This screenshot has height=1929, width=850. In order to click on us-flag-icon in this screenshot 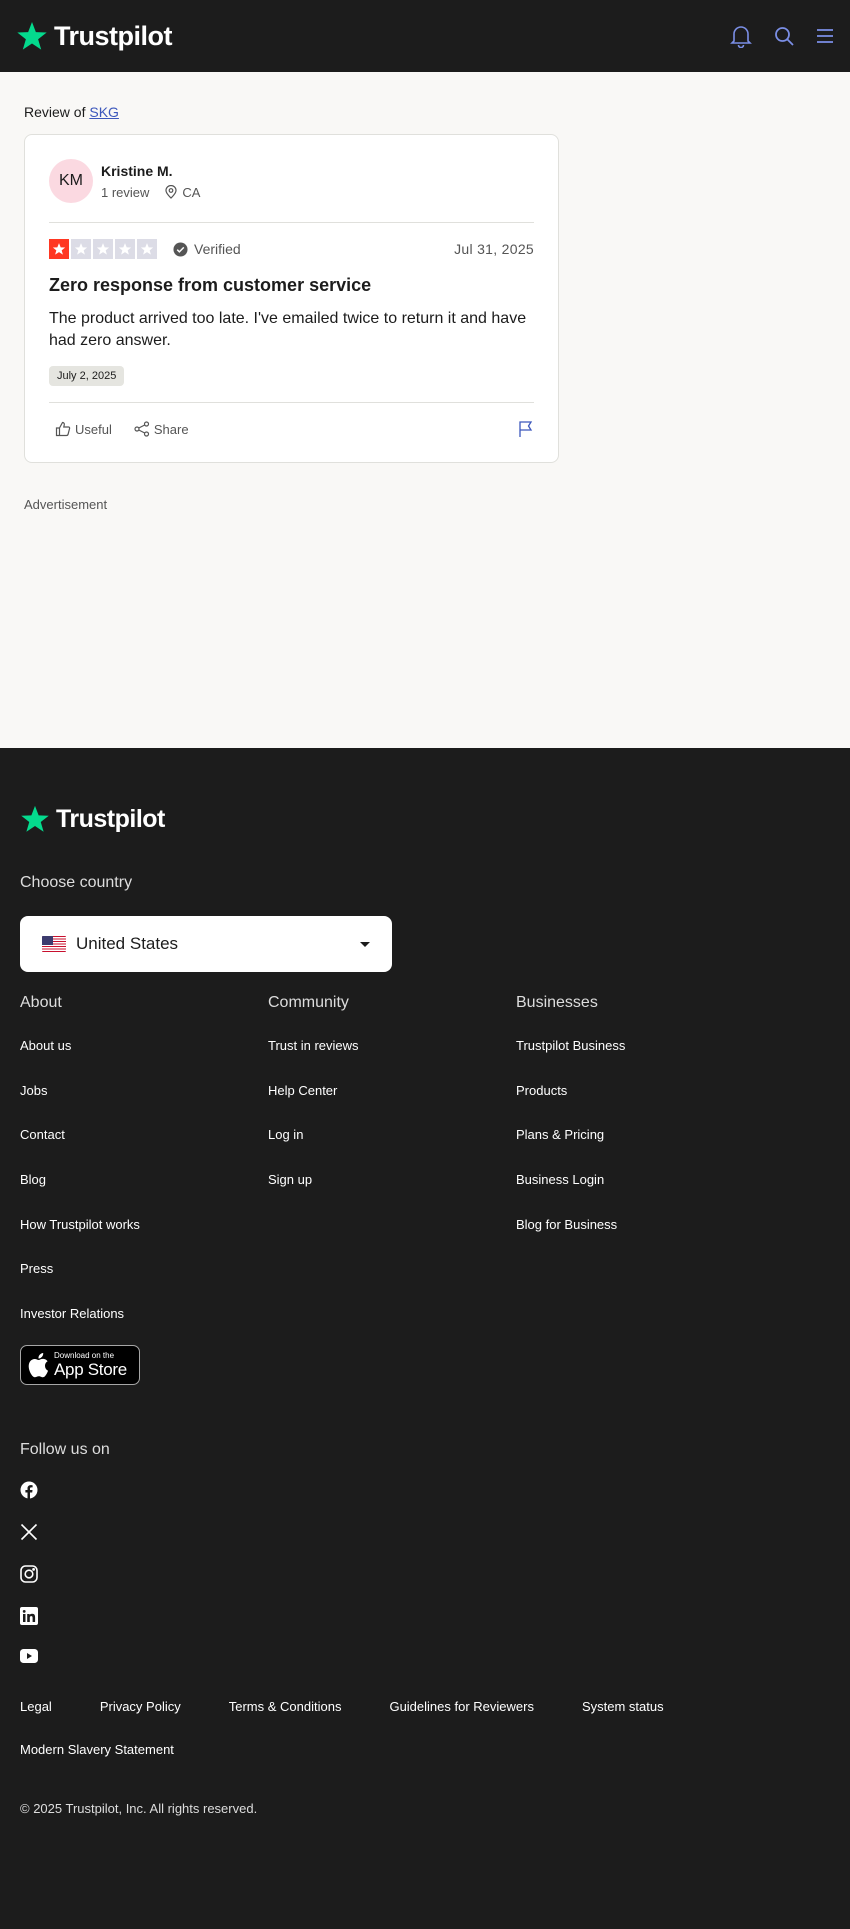, I will do `click(54, 944)`.